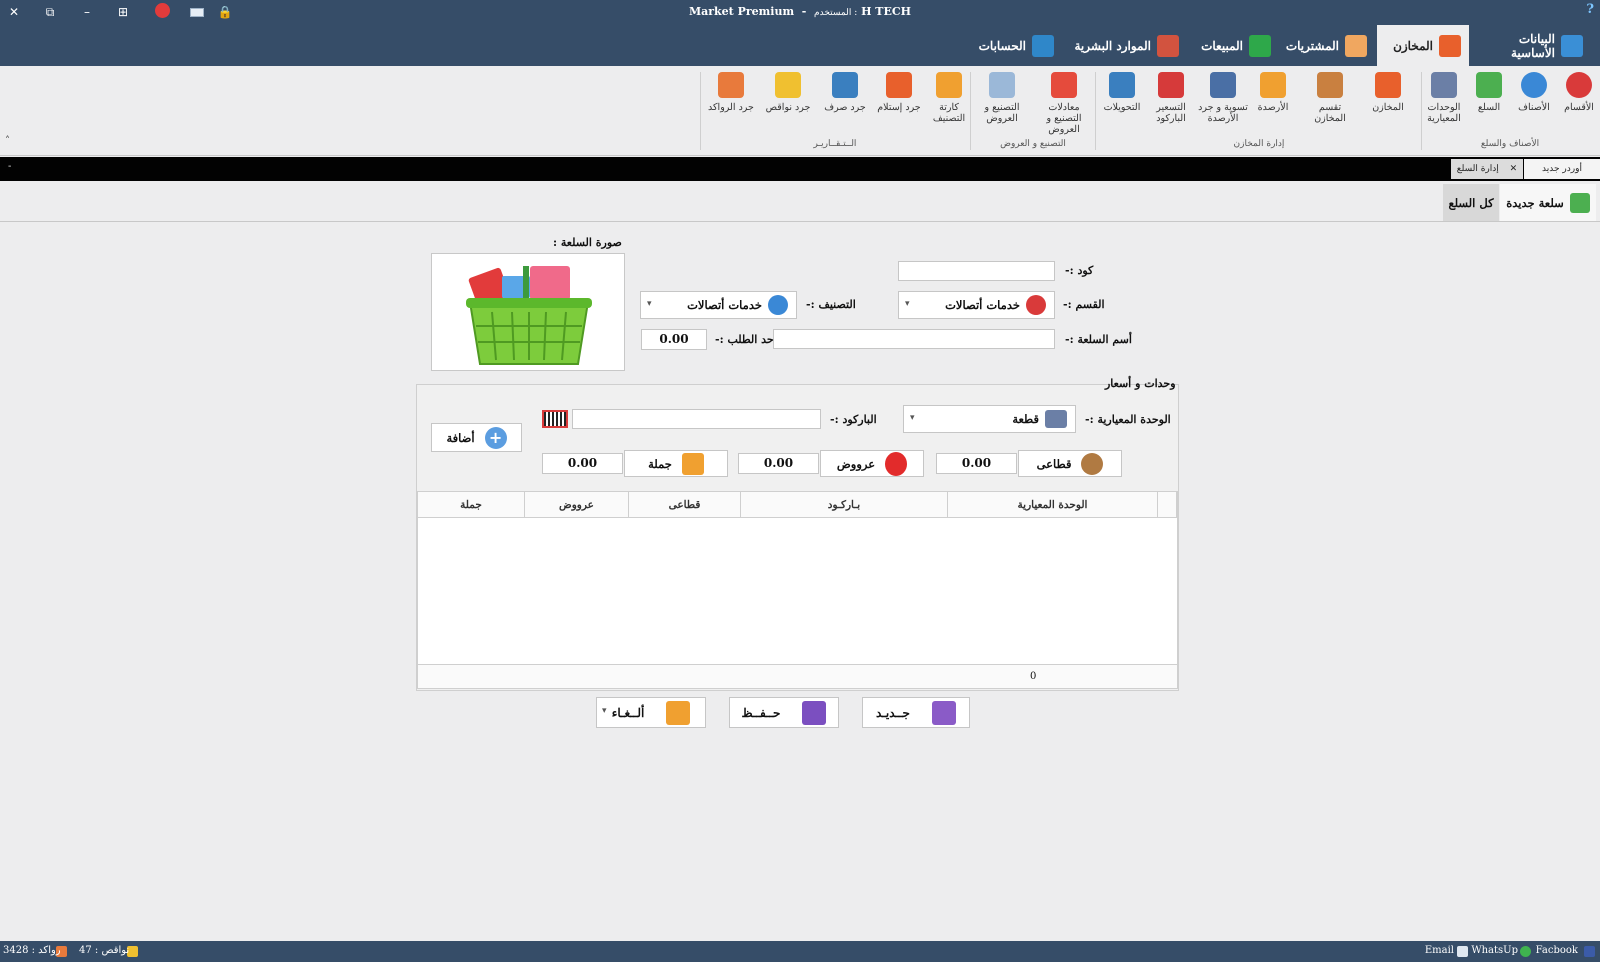 This screenshot has height=962, width=1600. Describe the element at coordinates (899, 102) in the screenshot. I see `ribbon-receipt-inventory: جرد إستلام` at that location.